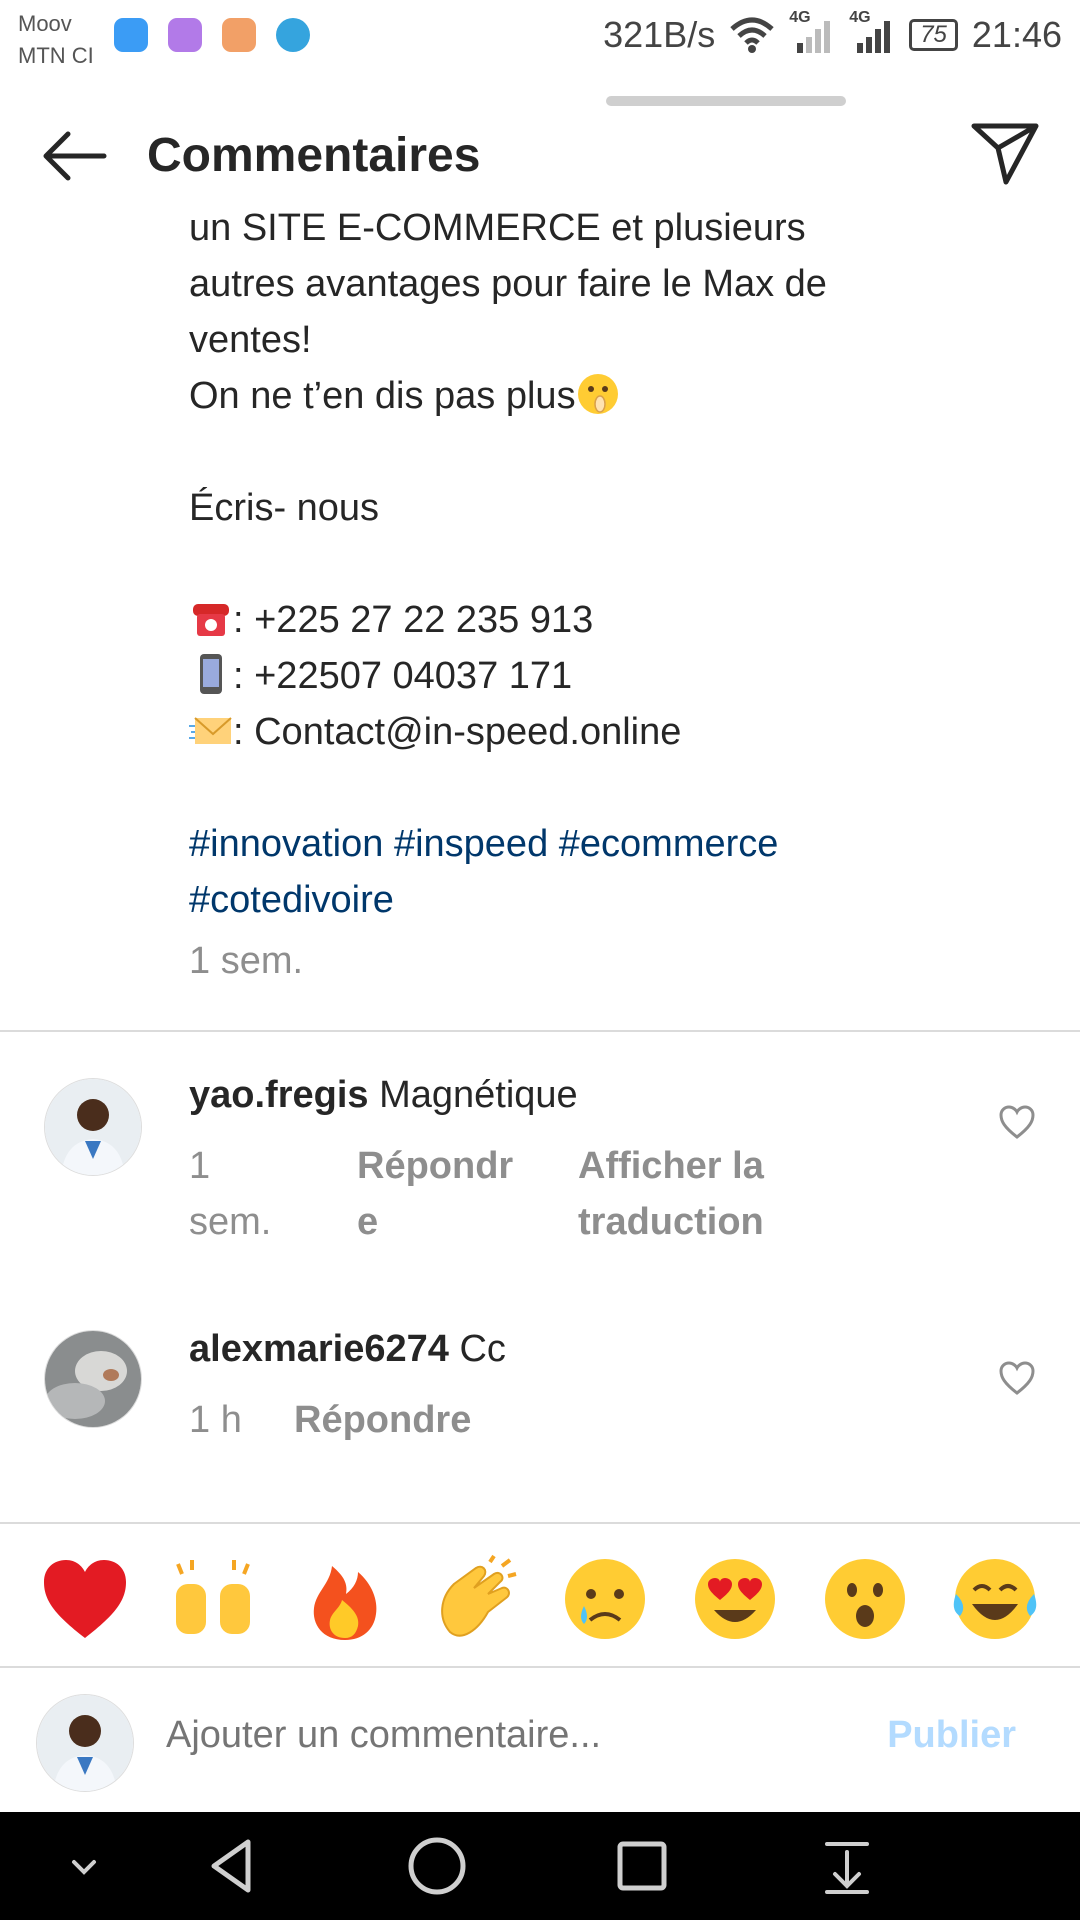  I want to click on hashtag-link: #innovation, so click(286, 844).